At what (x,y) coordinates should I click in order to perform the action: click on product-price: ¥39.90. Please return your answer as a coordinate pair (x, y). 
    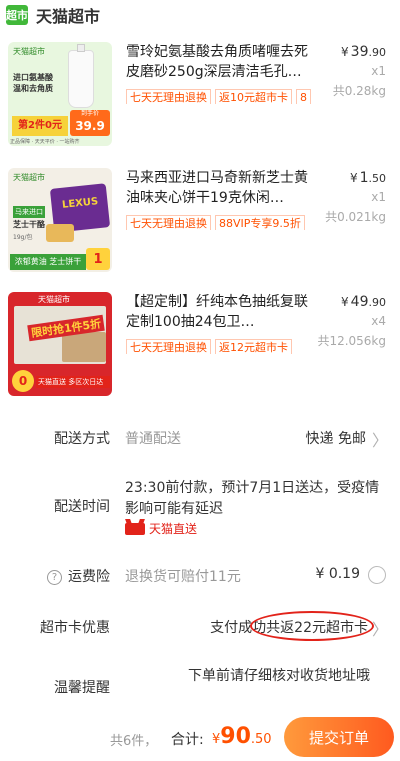
    Looking at the image, I should click on (363, 52).